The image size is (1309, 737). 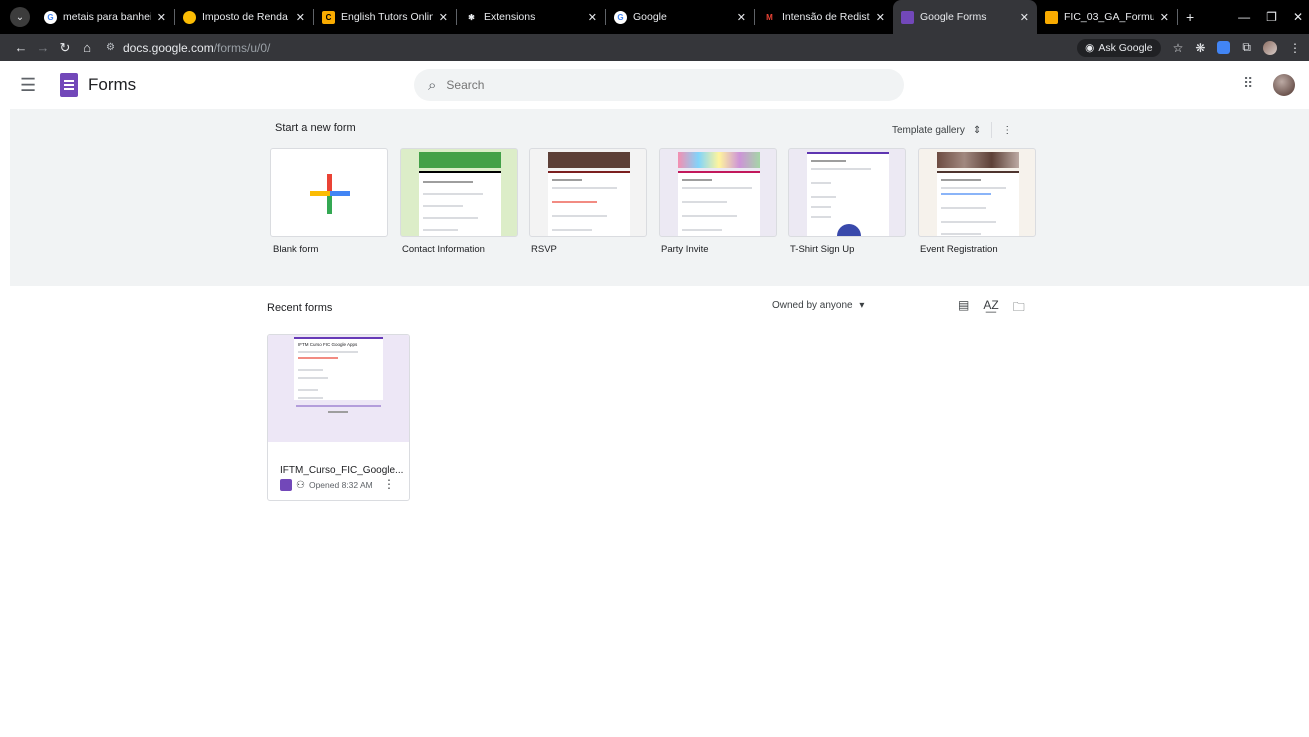 I want to click on folder-icon: 🗀, so click(x=1019, y=308).